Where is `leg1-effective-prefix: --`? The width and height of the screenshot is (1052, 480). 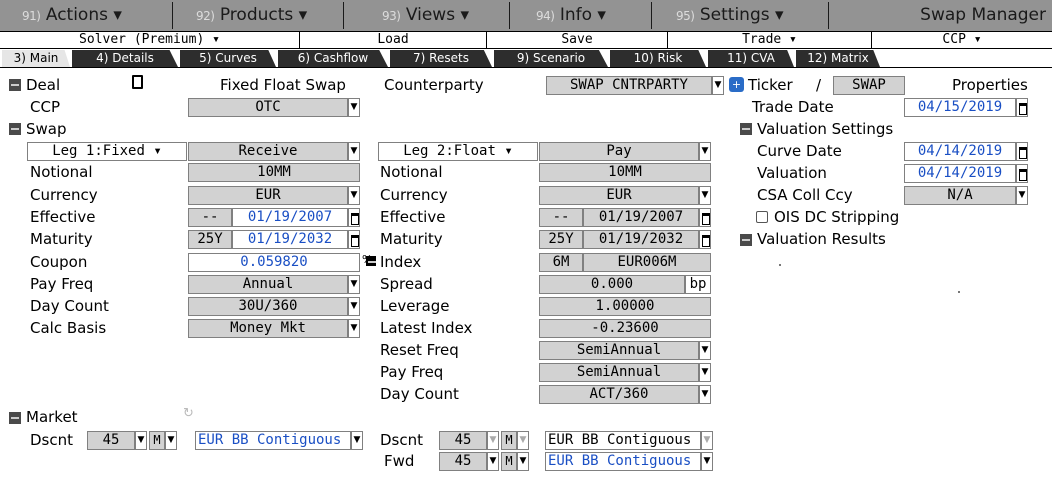 leg1-effective-prefix: -- is located at coordinates (210, 217).